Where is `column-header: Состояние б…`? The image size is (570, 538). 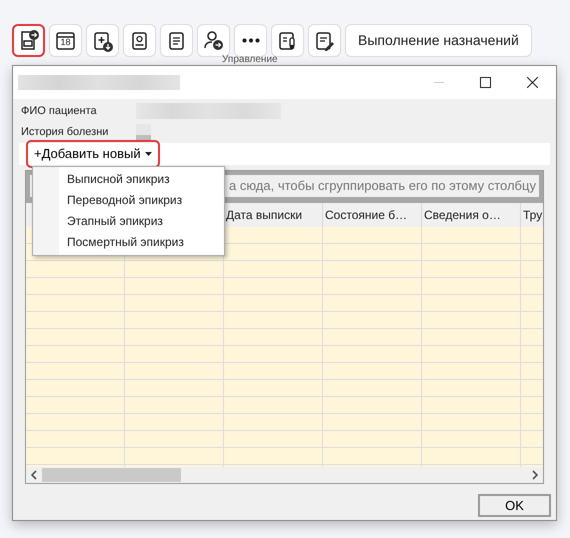 column-header: Состояние б… is located at coordinates (365, 215).